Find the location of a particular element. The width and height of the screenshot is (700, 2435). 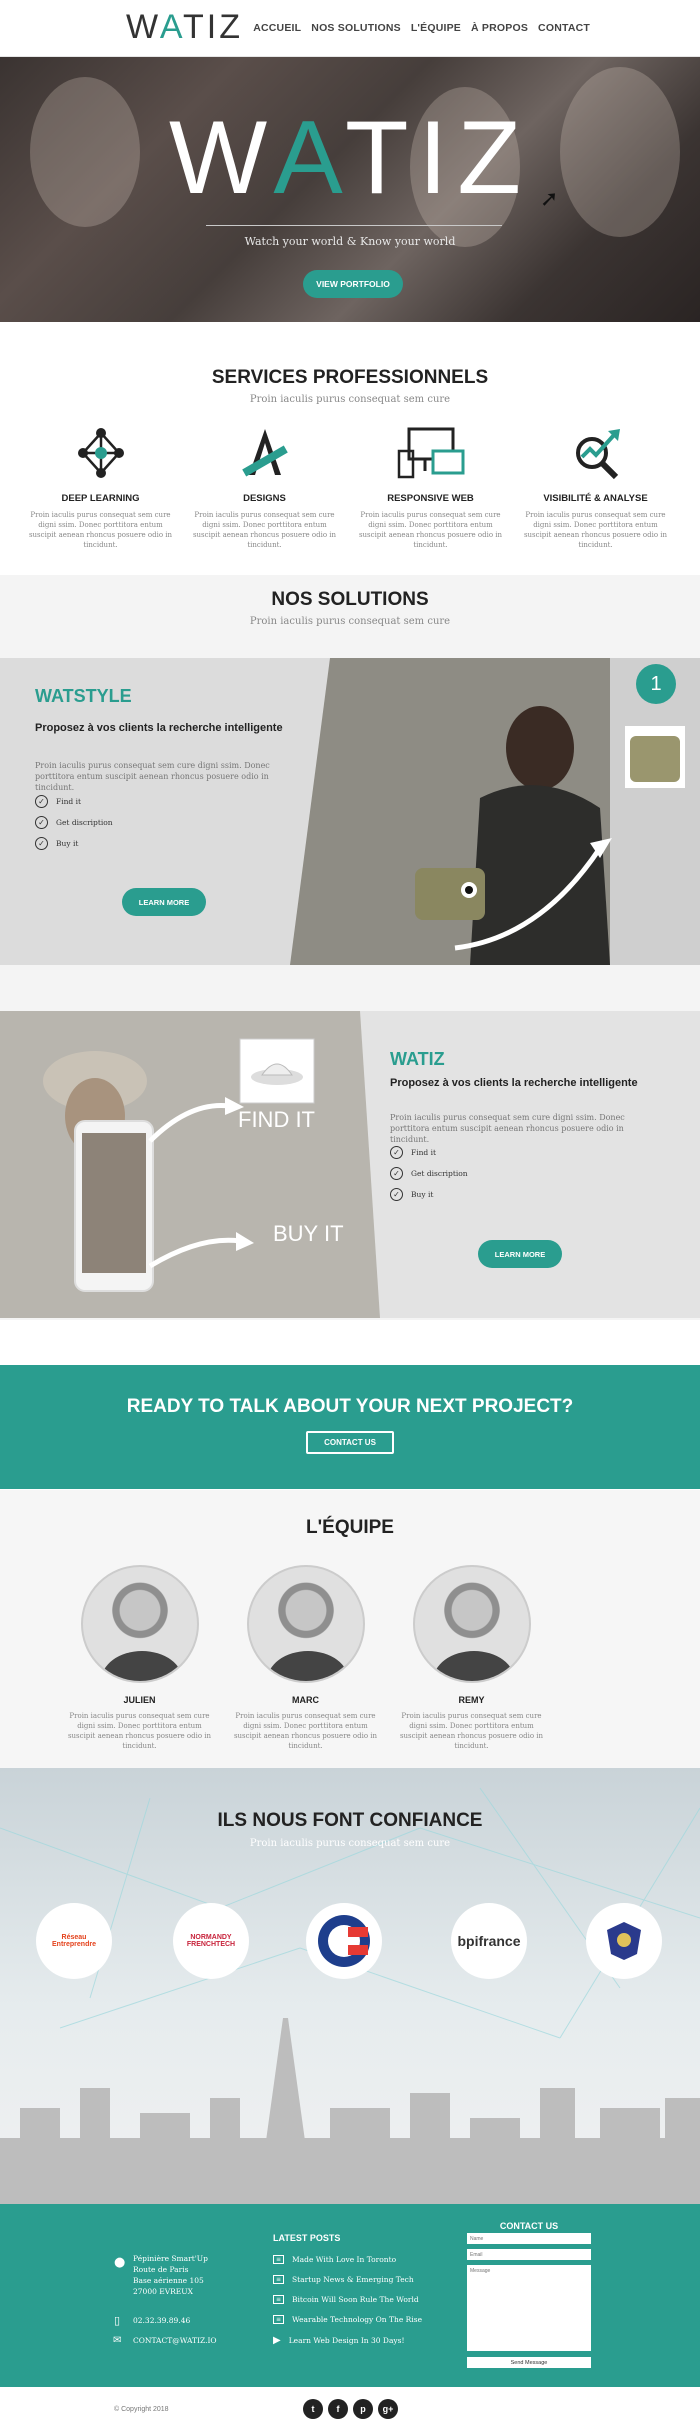

address-line: Pépinière Smart'Up is located at coordinates (170, 2258).